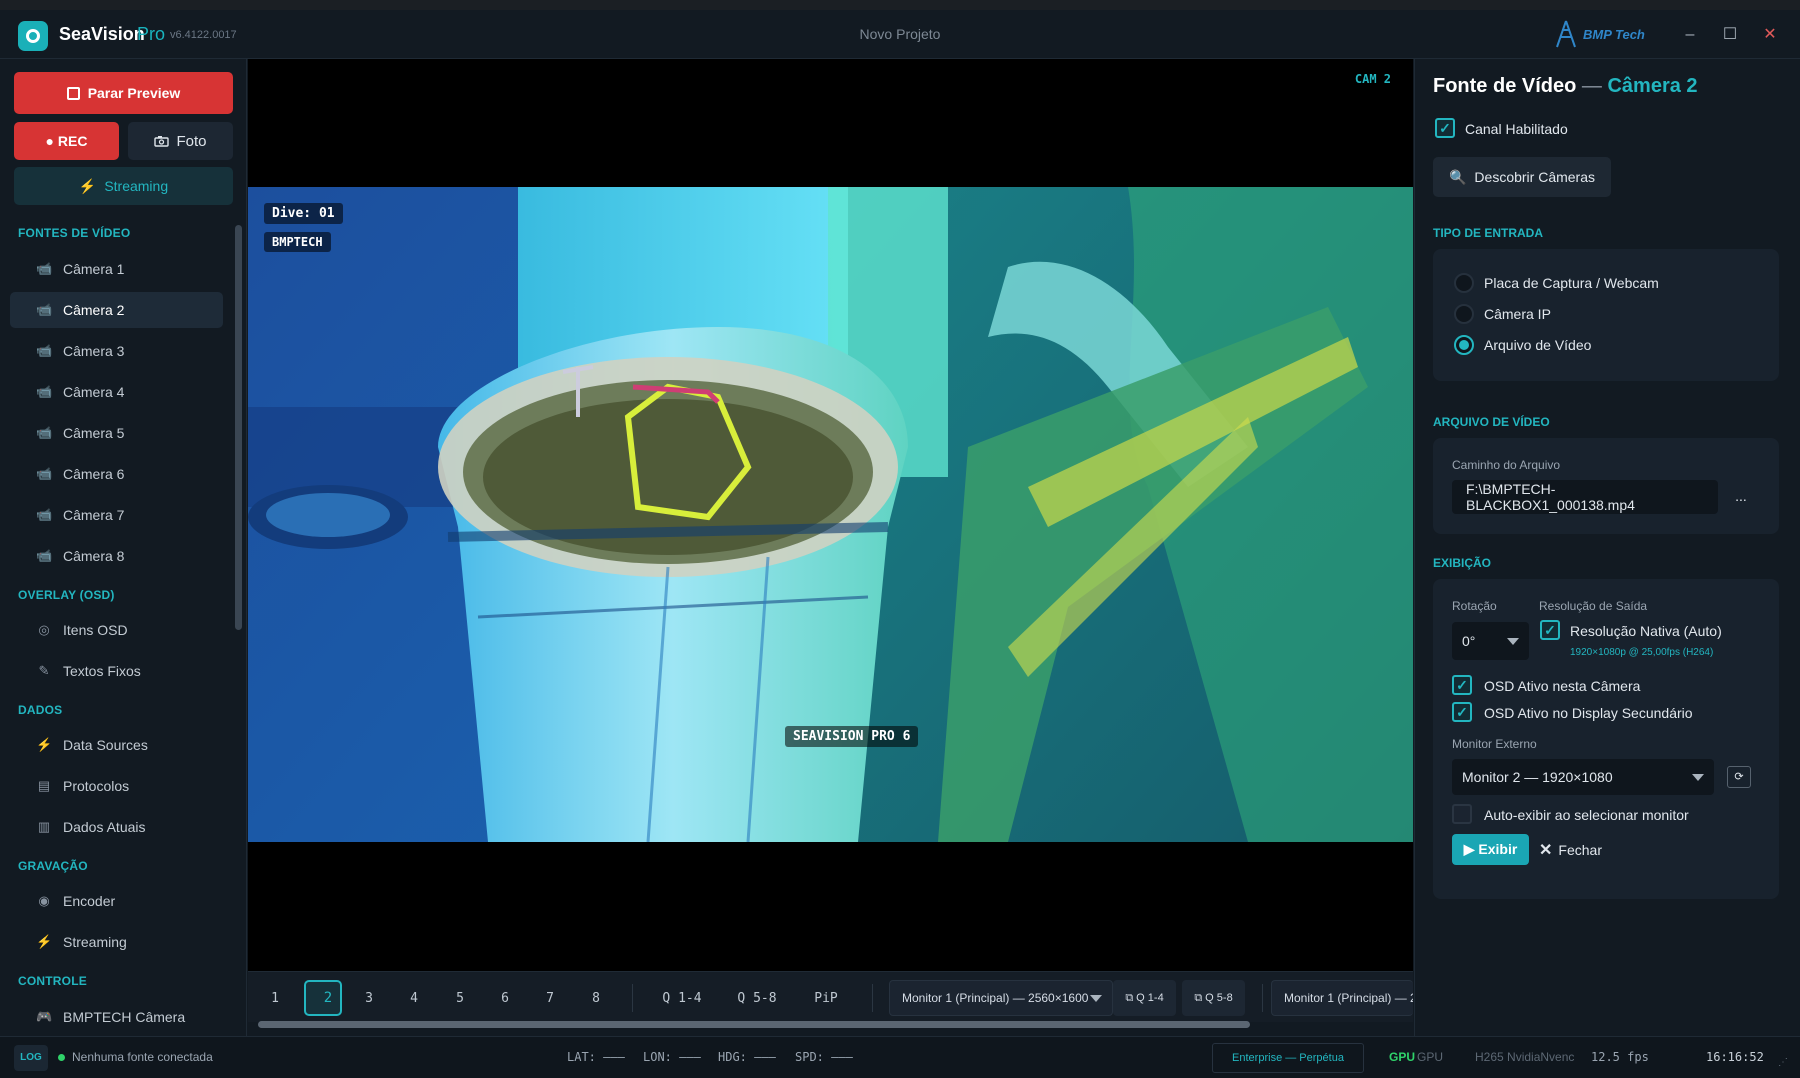 Image resolution: width=1800 pixels, height=1078 pixels. I want to click on native-resolution-checkbox: ✓, so click(1550, 630).